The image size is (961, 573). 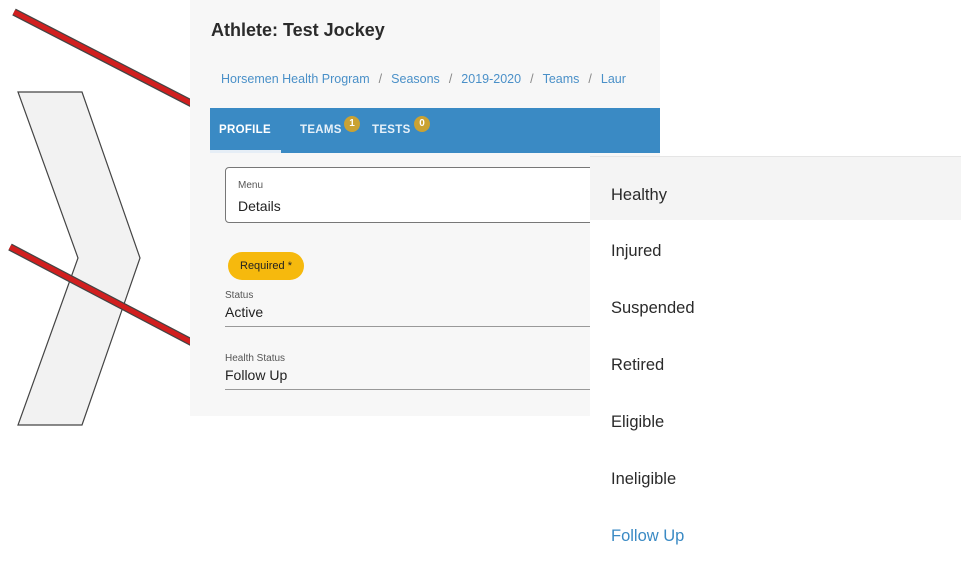 What do you see at coordinates (110, 299) in the screenshot?
I see `arrow-line-health` at bounding box center [110, 299].